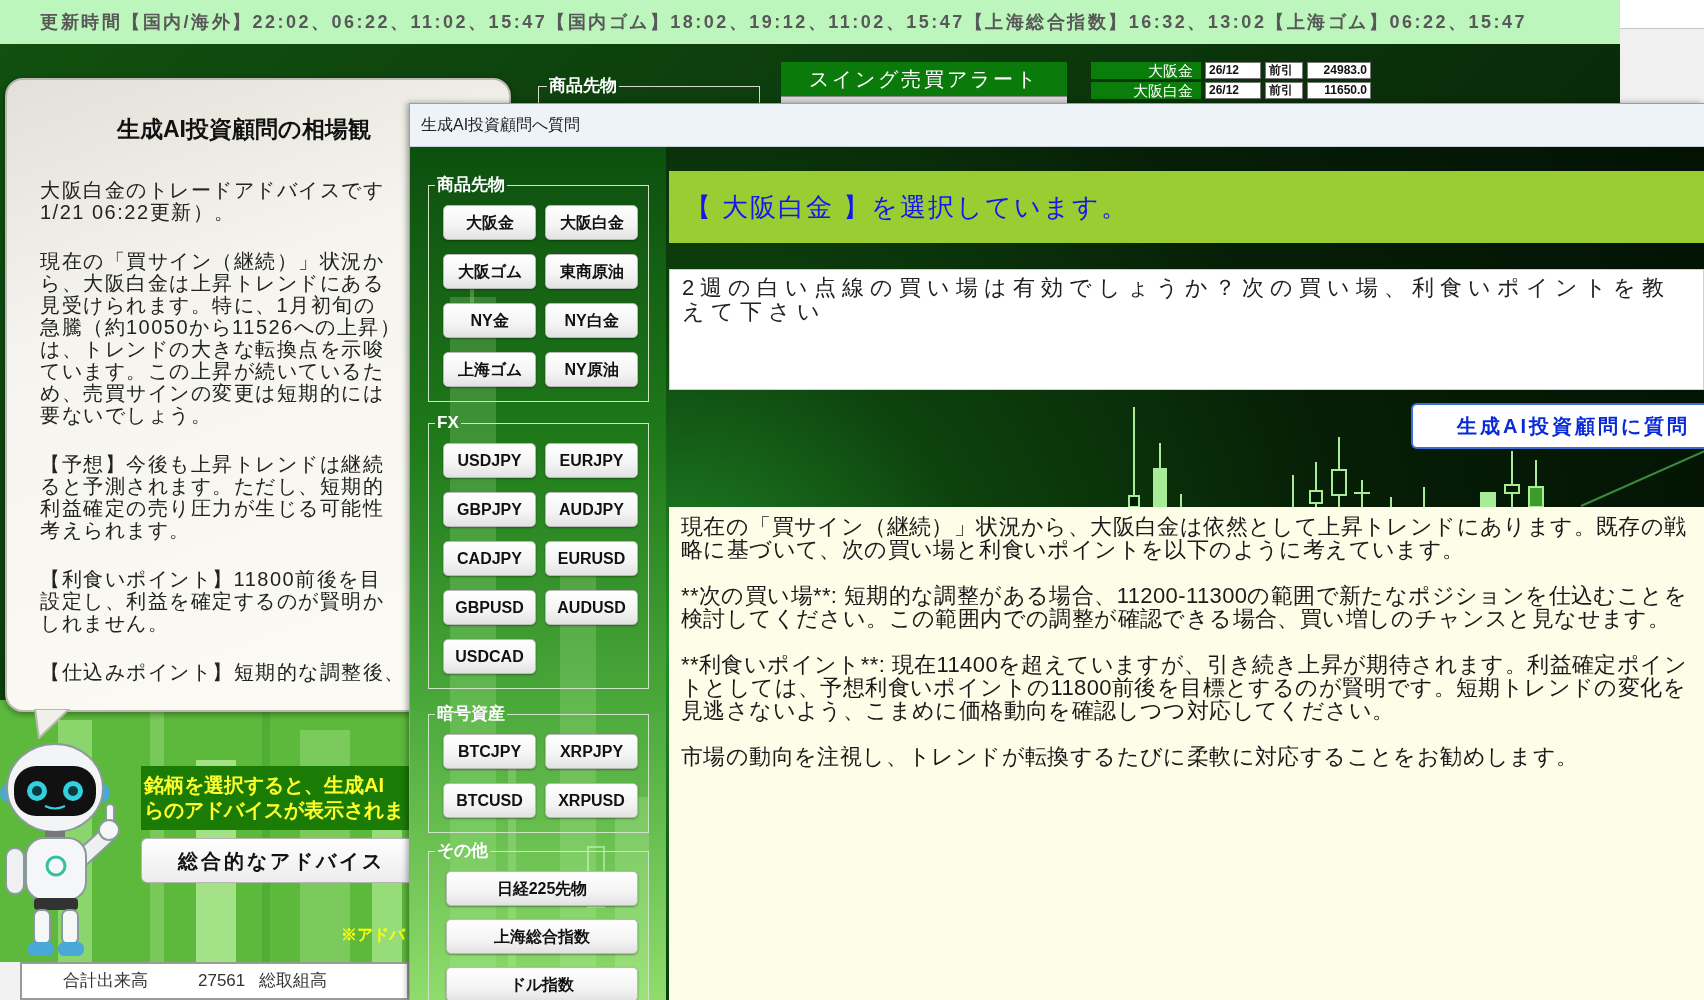  What do you see at coordinates (489, 369) in the screenshot?
I see `instrument-button: 上海ゴム` at bounding box center [489, 369].